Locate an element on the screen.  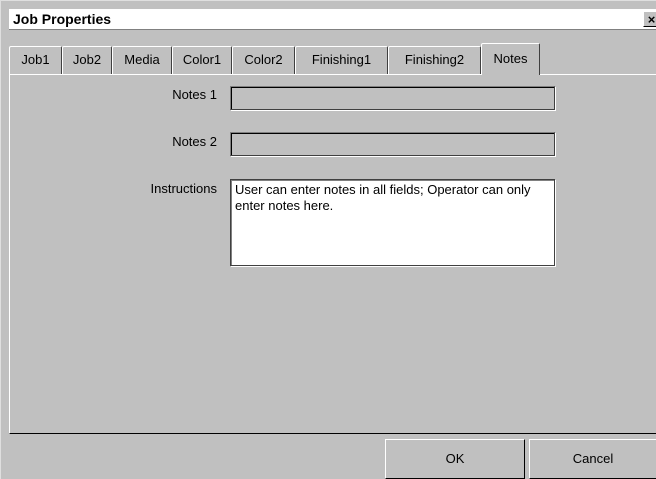
tab-label: Job1 is located at coordinates (35, 59).